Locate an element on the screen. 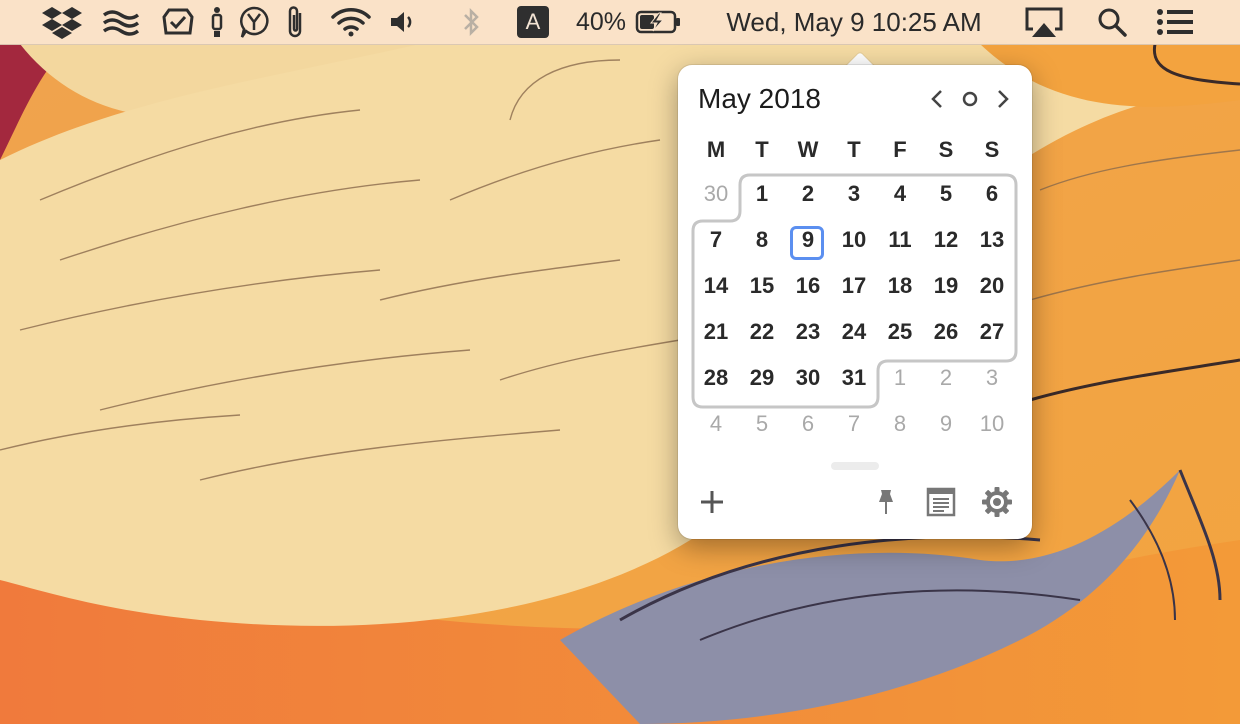 The image size is (1240, 724). calendar-day-other-month: 4 is located at coordinates (716, 424).